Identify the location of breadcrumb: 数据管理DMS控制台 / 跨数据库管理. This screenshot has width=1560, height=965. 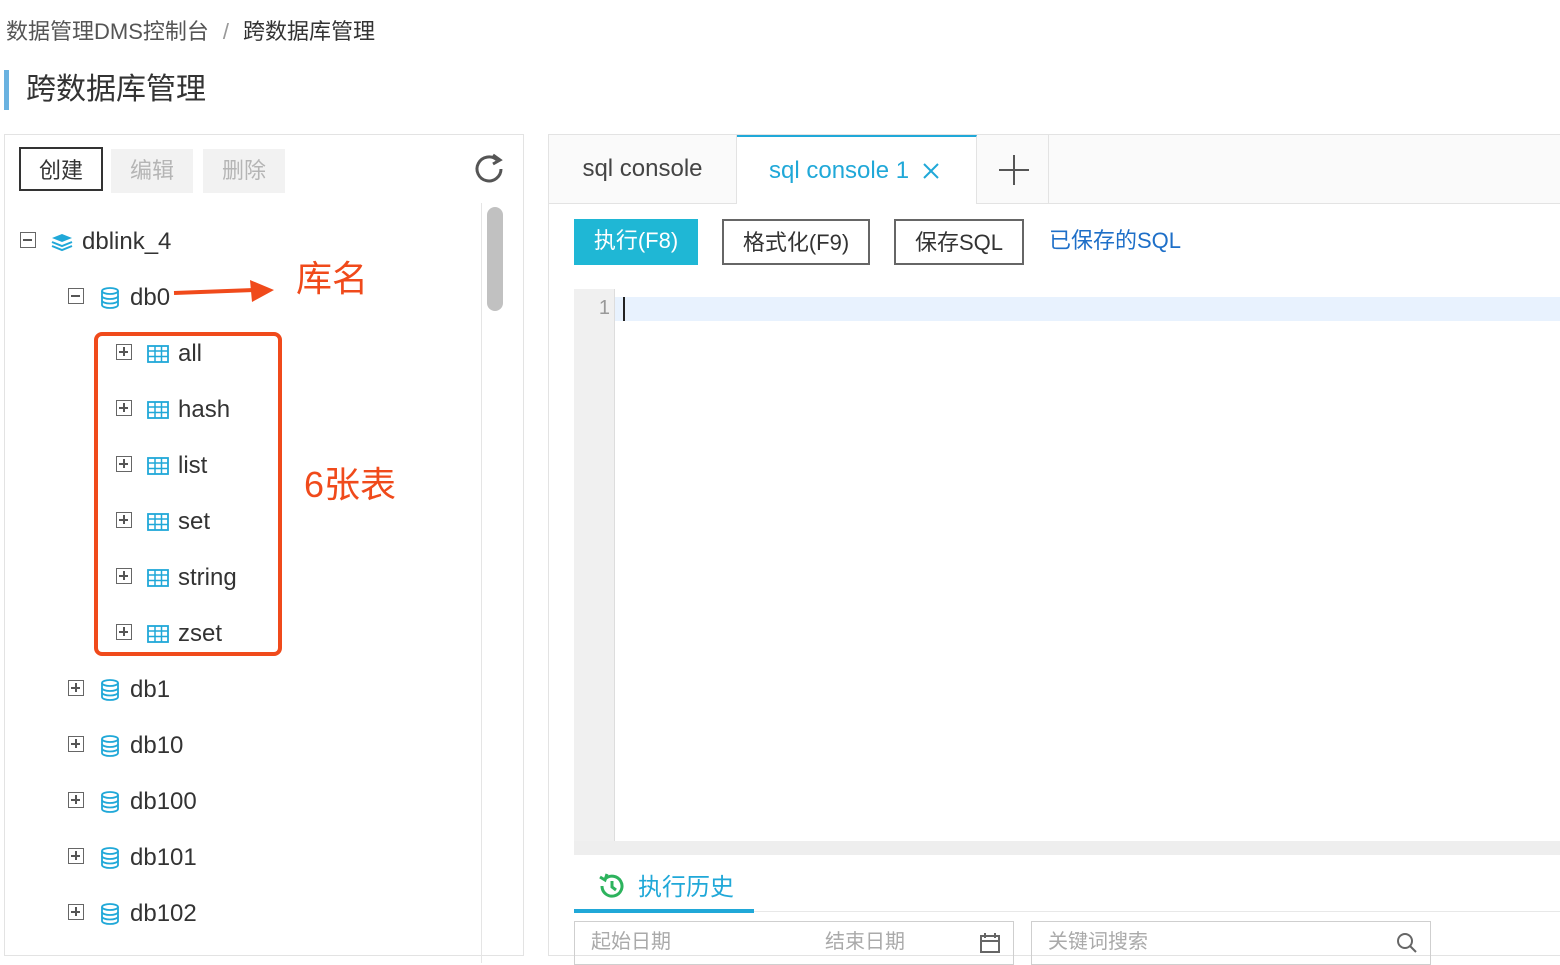
(190, 30).